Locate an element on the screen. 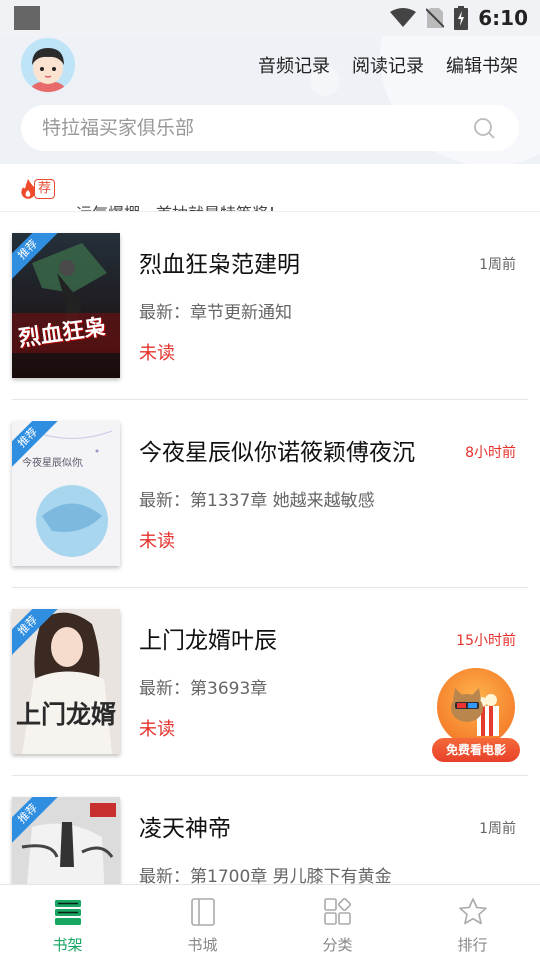 This screenshot has width=540, height=960. header: 音频记录 阅读记录 编辑书架 is located at coordinates (270, 100).